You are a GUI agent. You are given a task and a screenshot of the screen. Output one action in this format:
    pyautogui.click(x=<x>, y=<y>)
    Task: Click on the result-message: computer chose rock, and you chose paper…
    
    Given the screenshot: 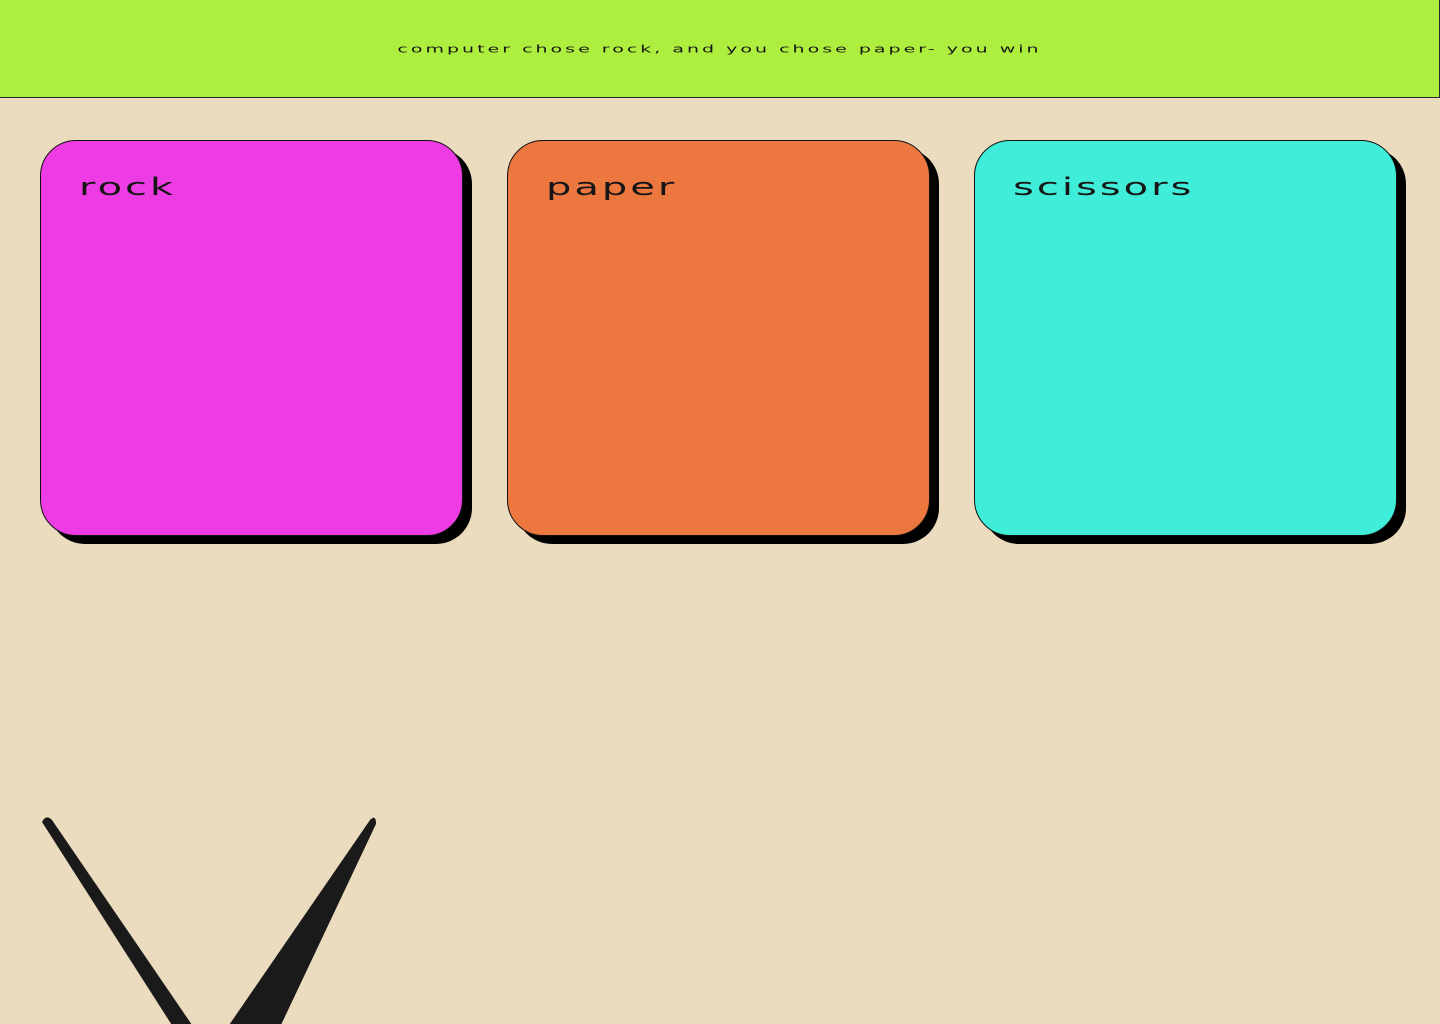 What is the action you would take?
    pyautogui.click(x=719, y=48)
    